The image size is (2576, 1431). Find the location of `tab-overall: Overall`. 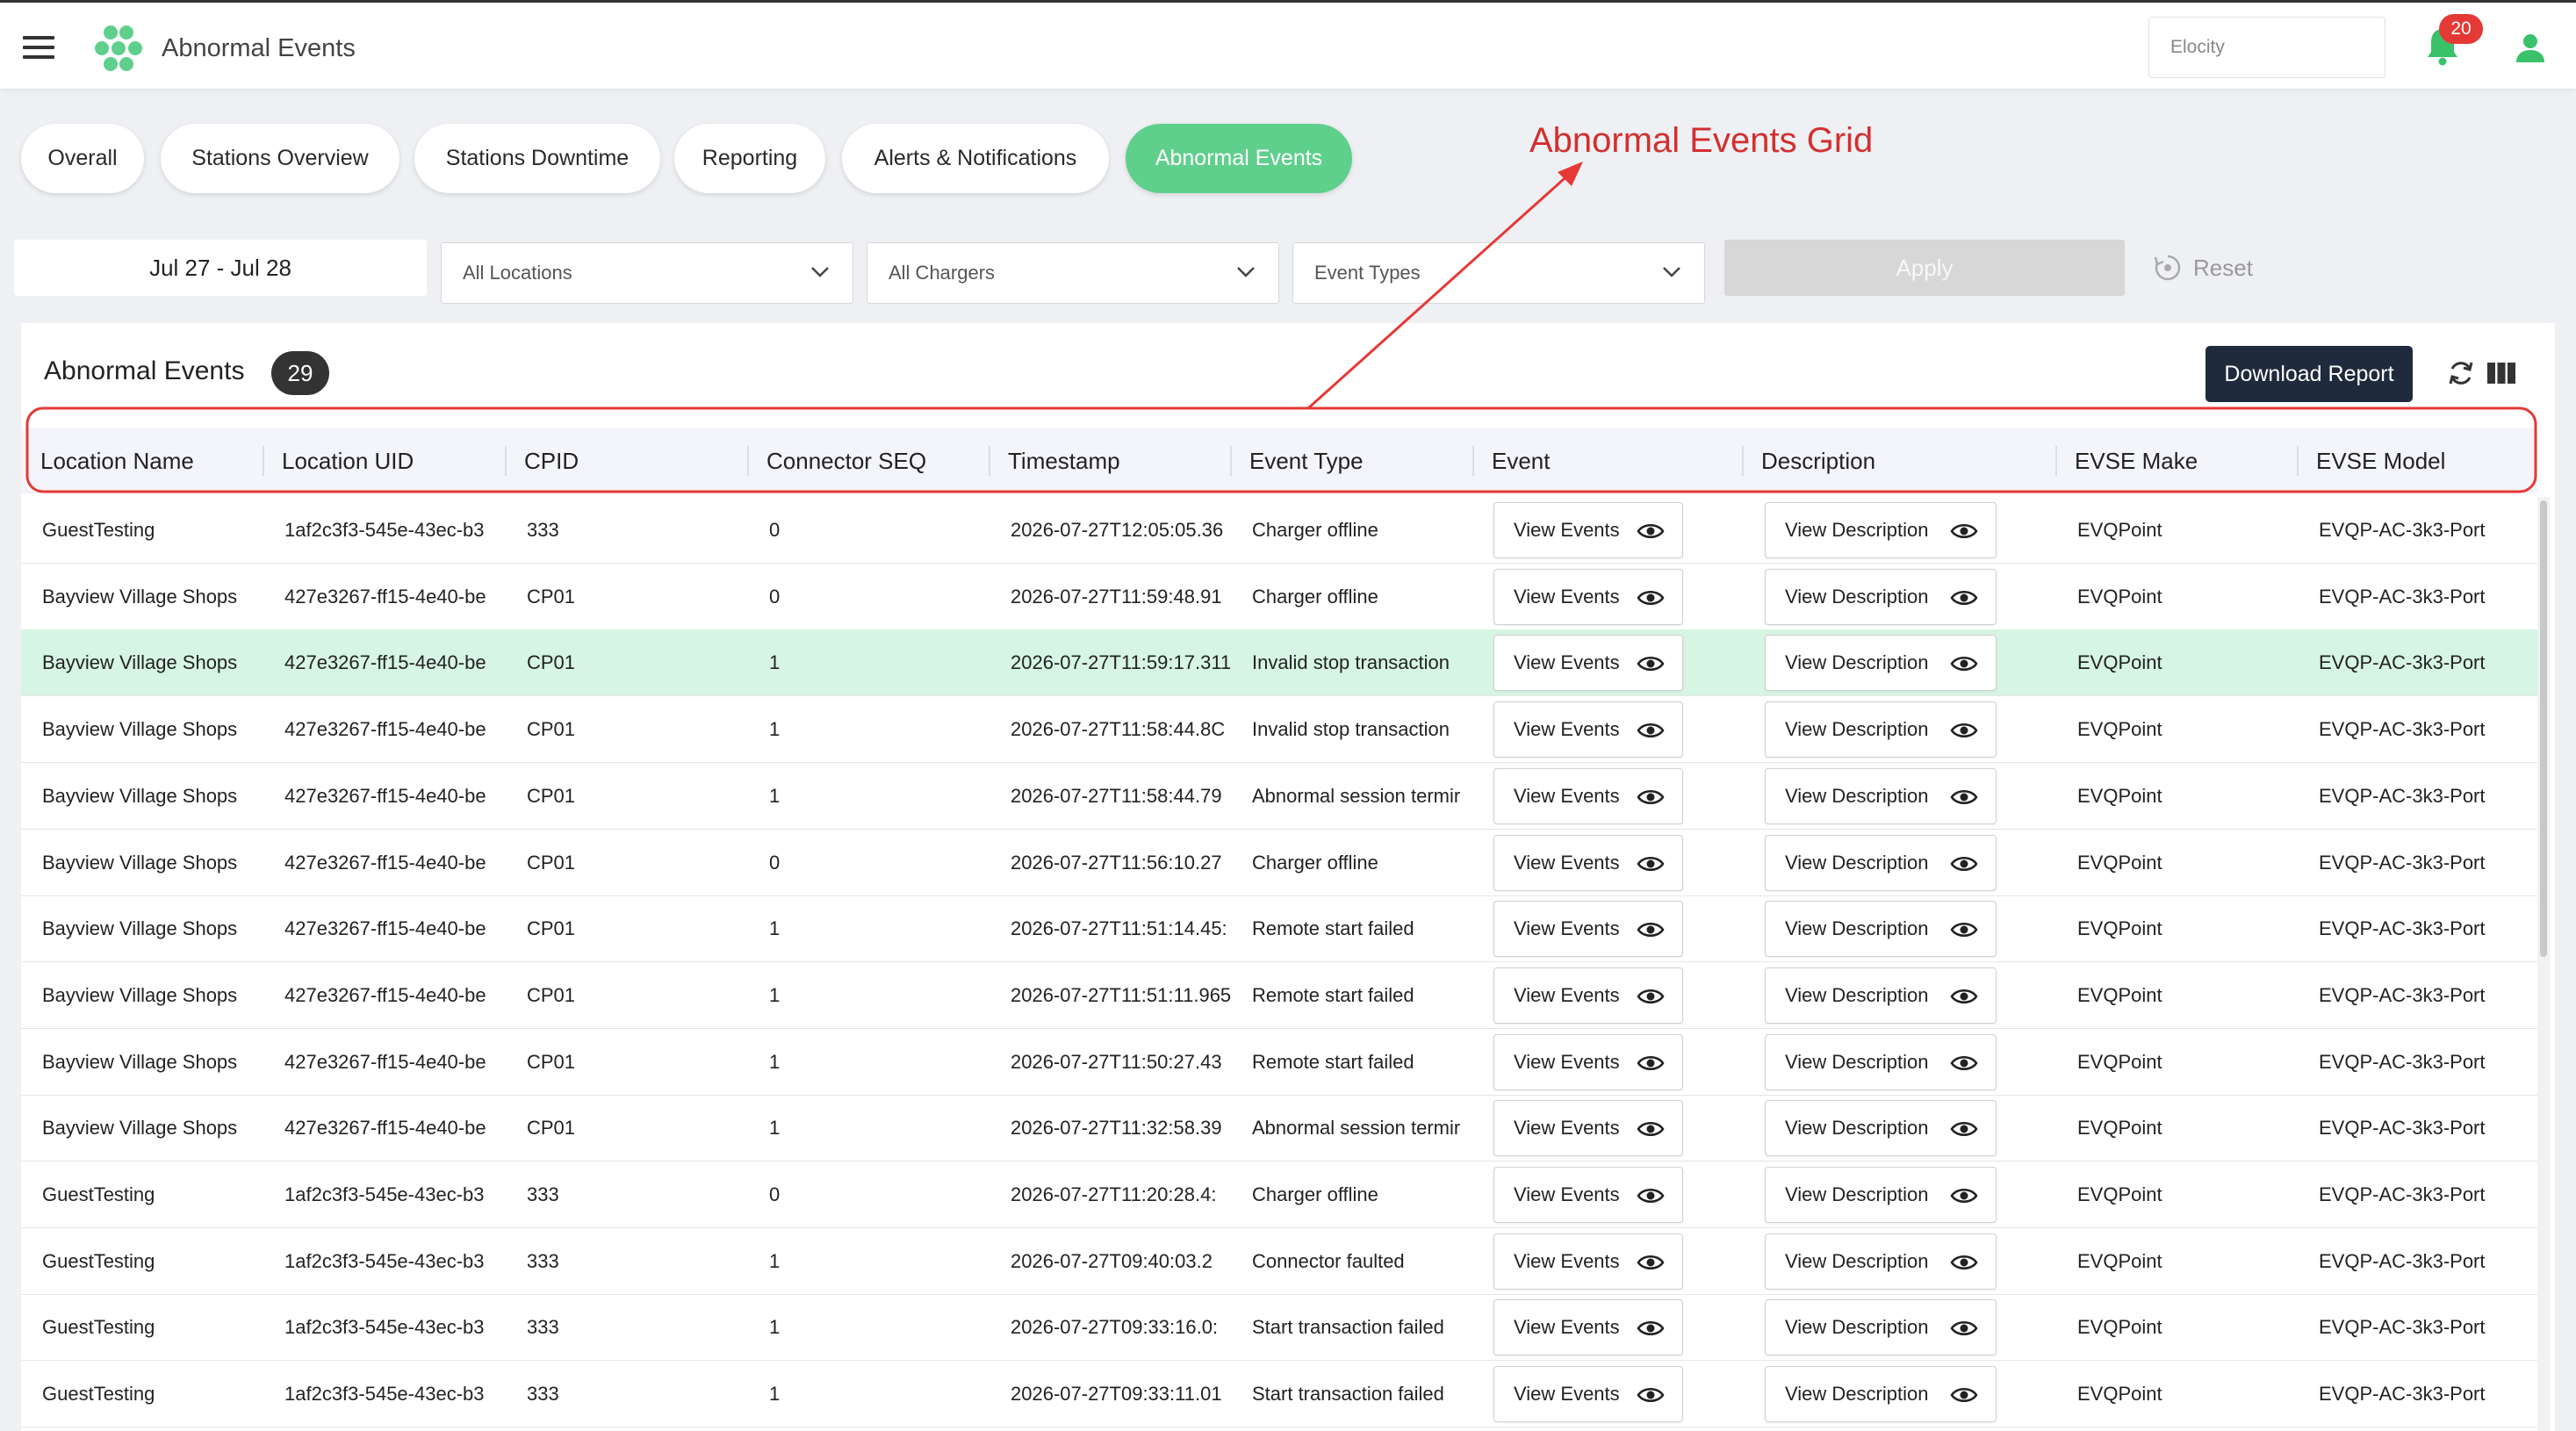

tab-overall: Overall is located at coordinates (82, 158).